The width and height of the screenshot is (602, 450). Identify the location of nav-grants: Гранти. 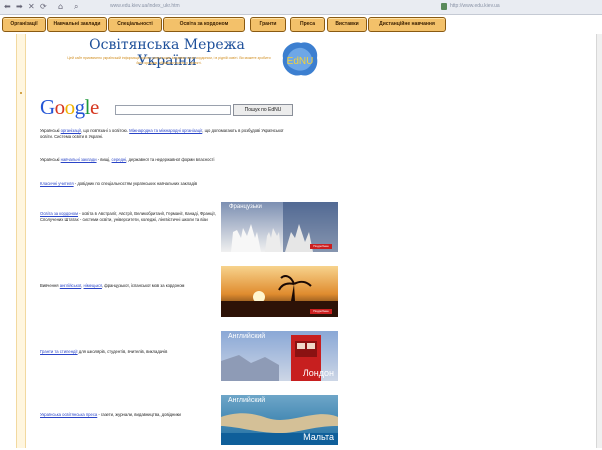
(268, 24).